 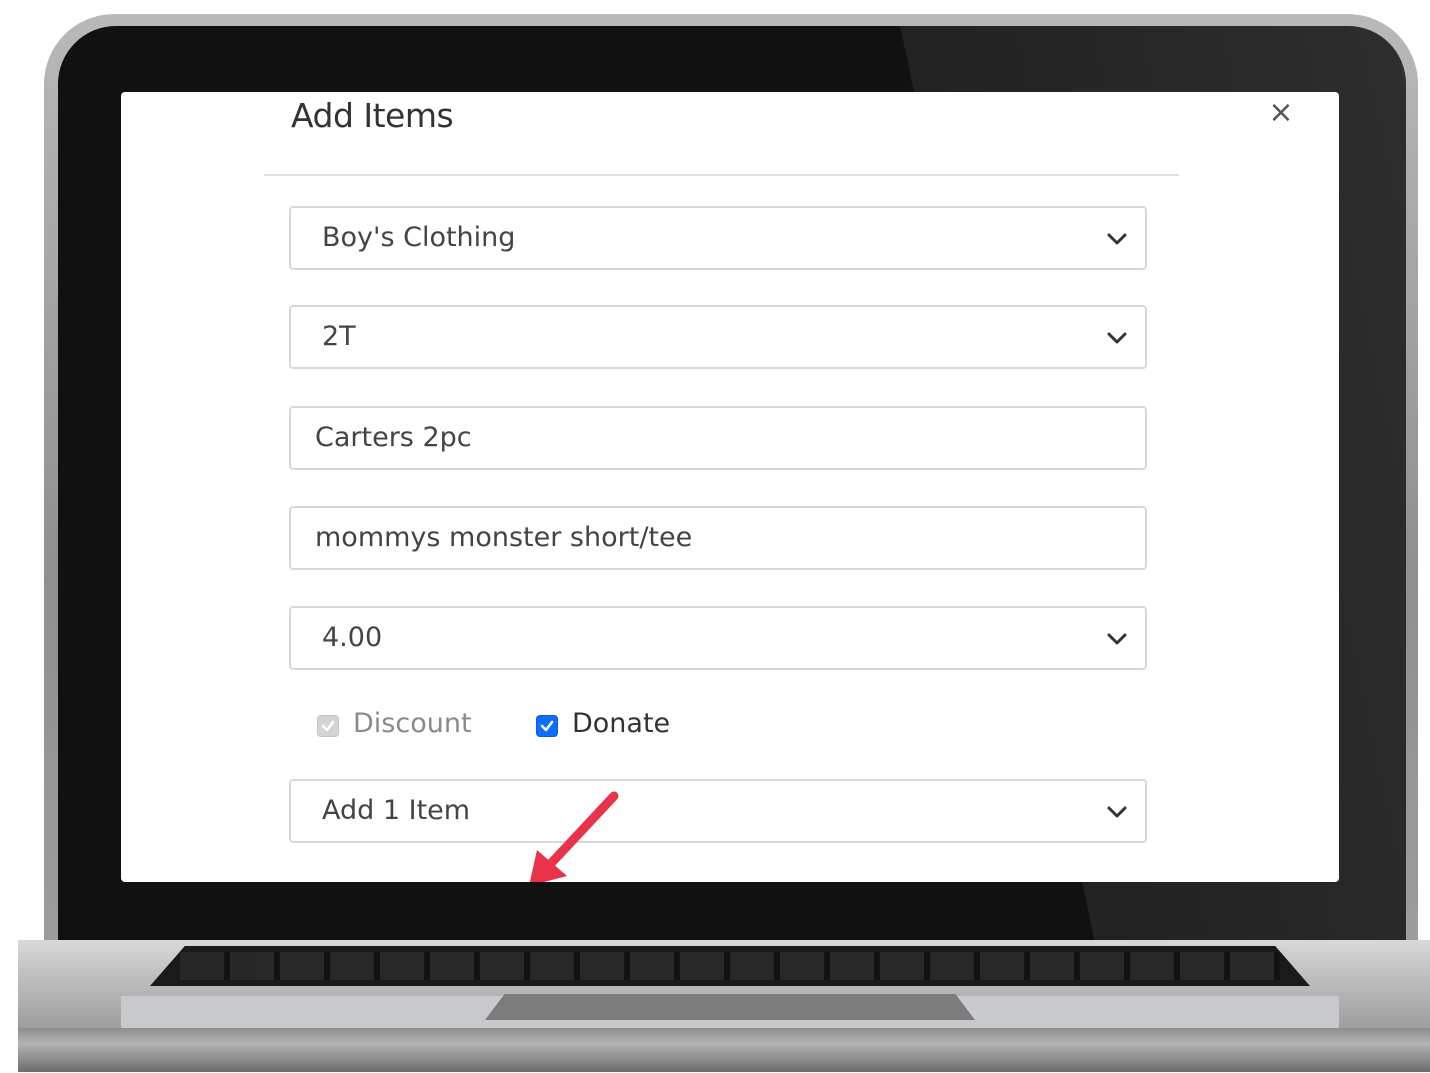 I want to click on brand-input: Carters 2pc, so click(x=718, y=438).